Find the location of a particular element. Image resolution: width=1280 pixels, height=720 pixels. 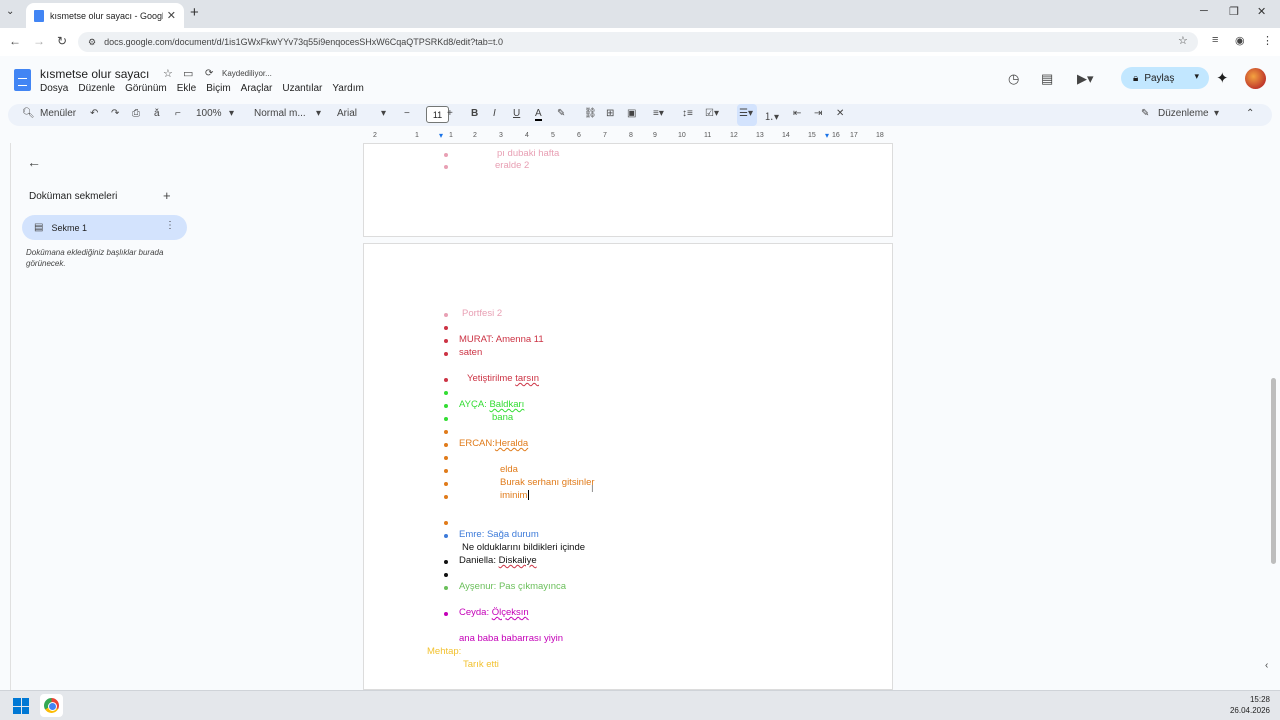

misspelled-word: Heralda is located at coordinates (511, 443).